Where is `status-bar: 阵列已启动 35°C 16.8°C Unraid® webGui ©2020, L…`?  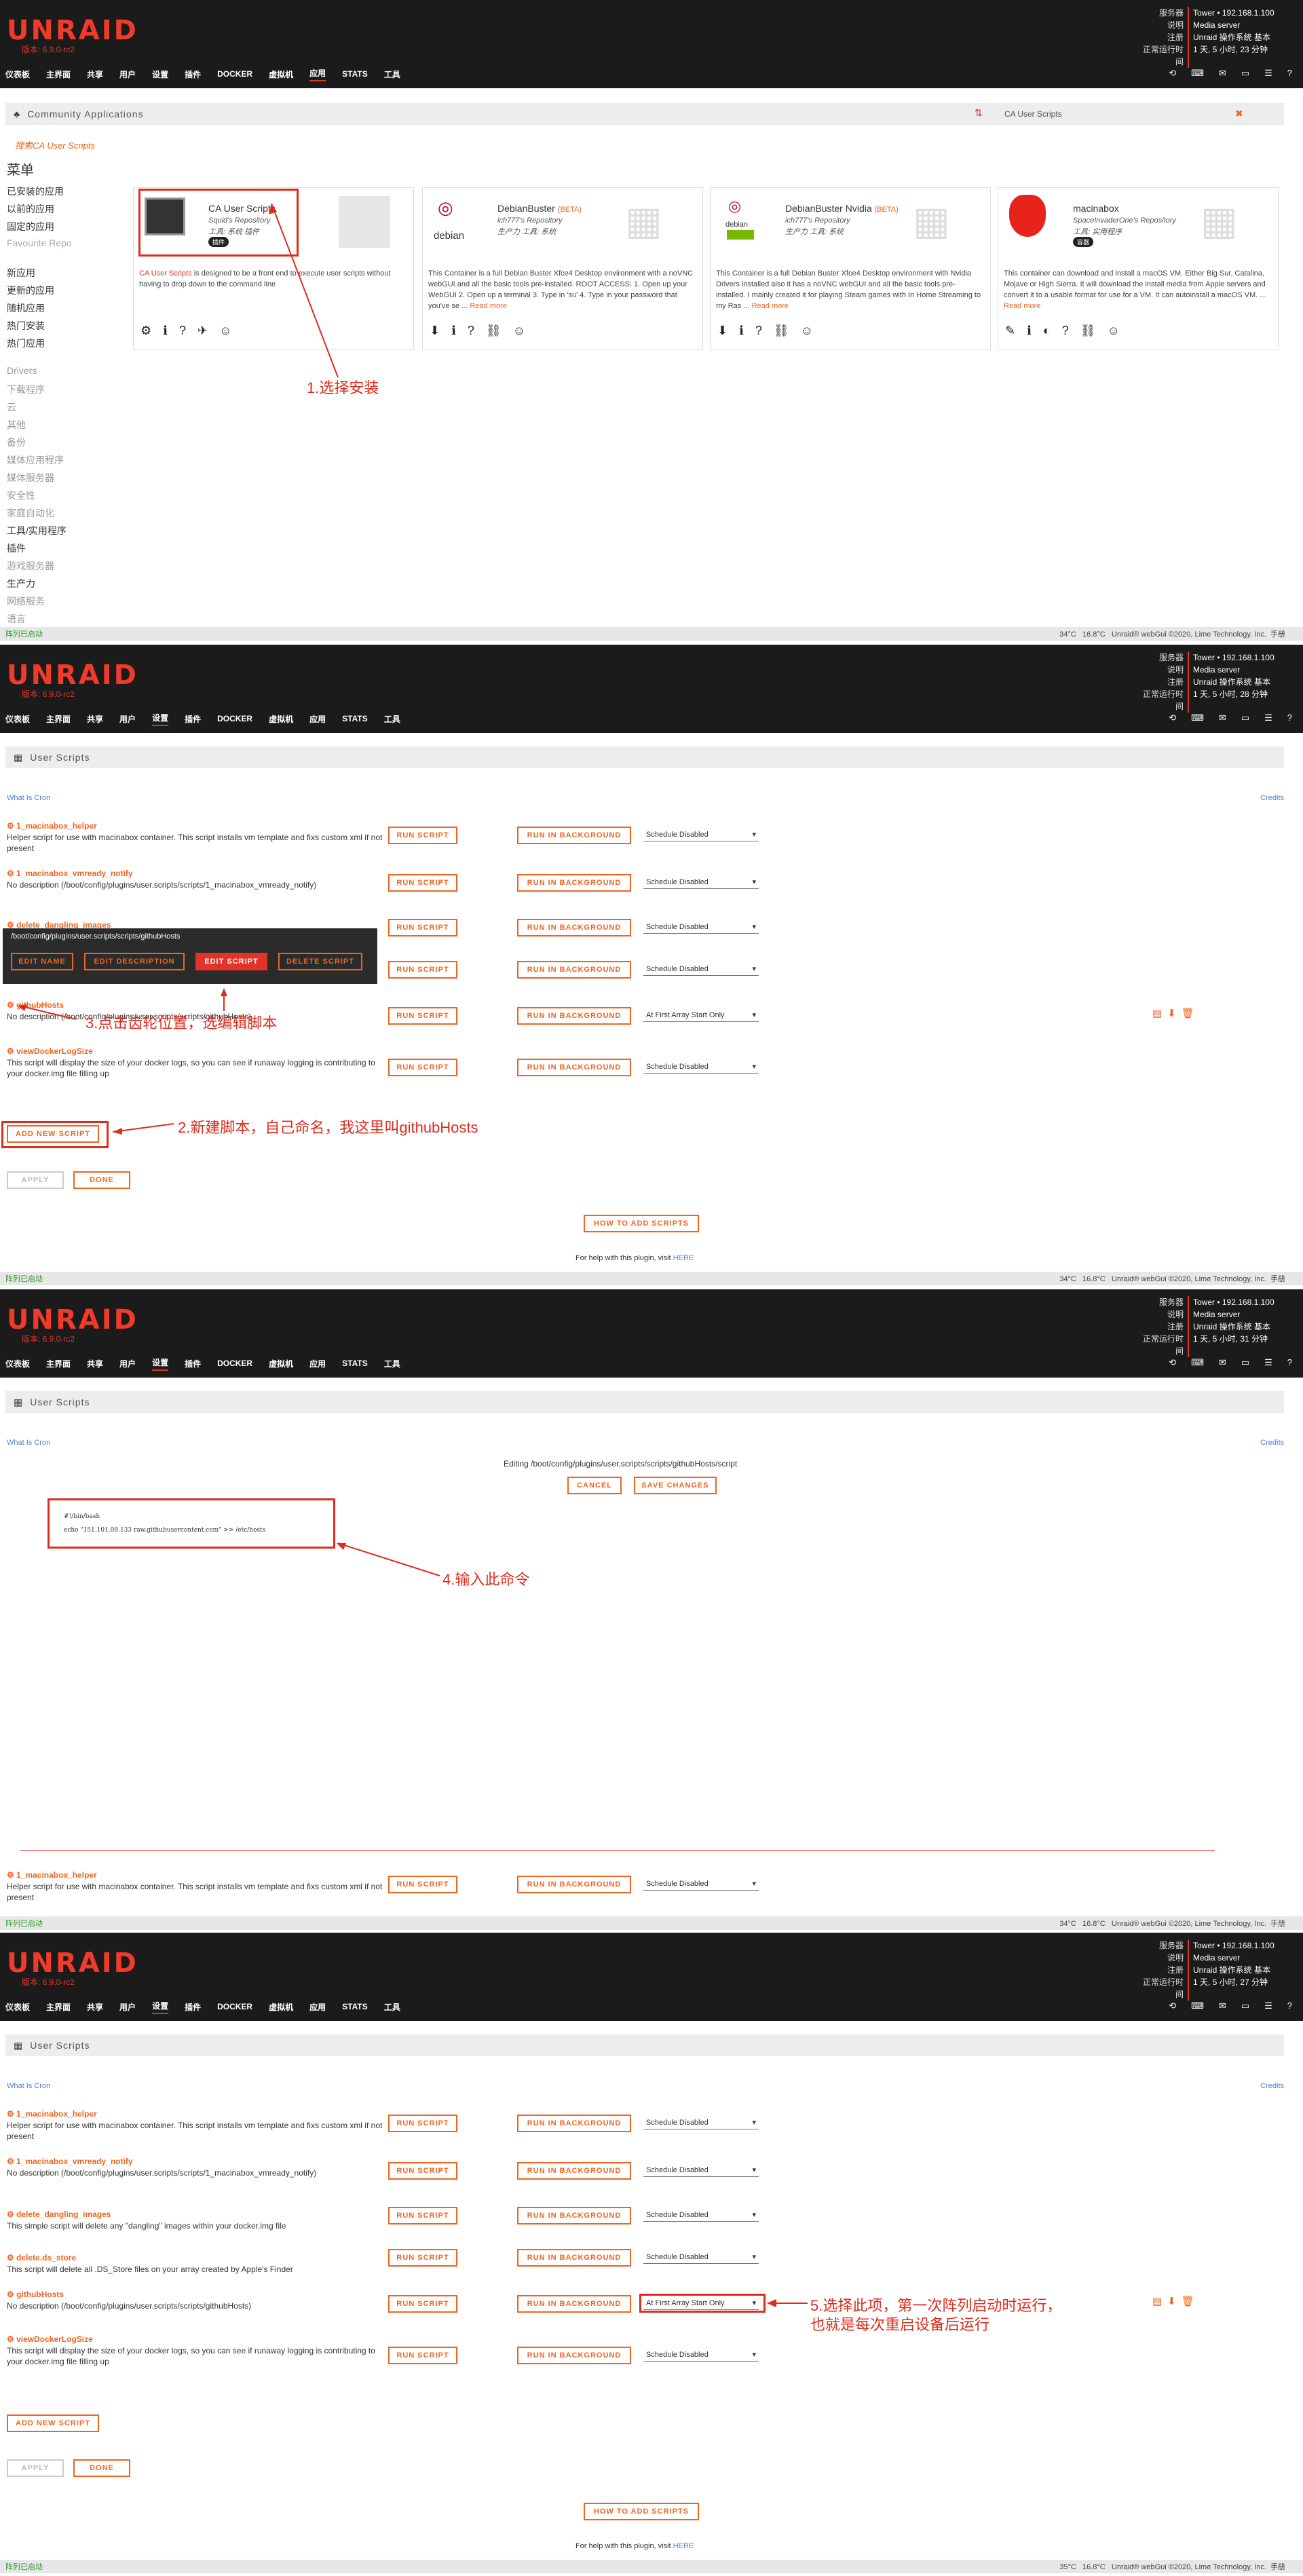
status-bar: 阵列已启动 35°C 16.8°C Unraid® webGui ©2020, L… is located at coordinates (651, 2566).